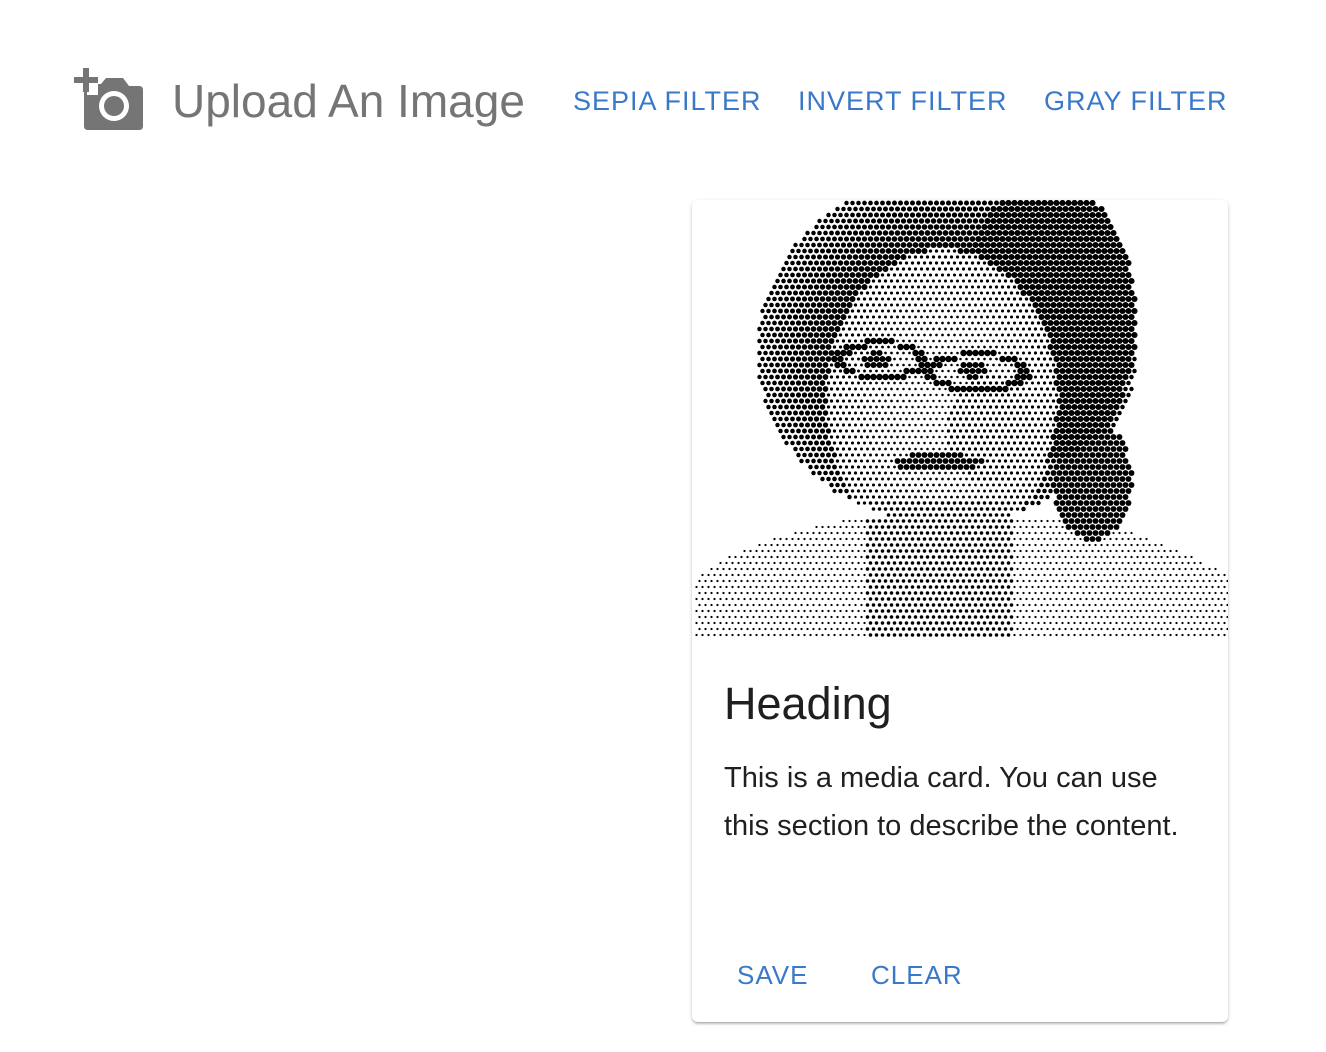 This screenshot has width=1326, height=1052. I want to click on gray-filter-button: GRAY FILTER, so click(1136, 101).